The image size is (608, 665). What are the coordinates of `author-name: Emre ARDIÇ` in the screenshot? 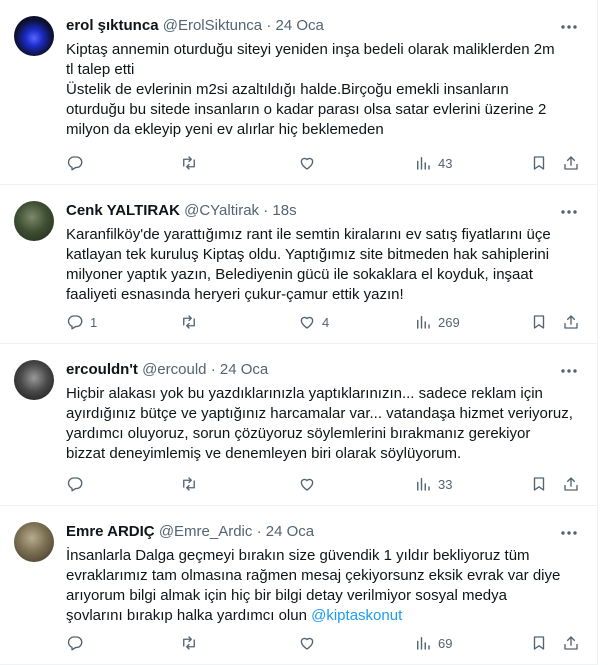 It's located at (110, 531).